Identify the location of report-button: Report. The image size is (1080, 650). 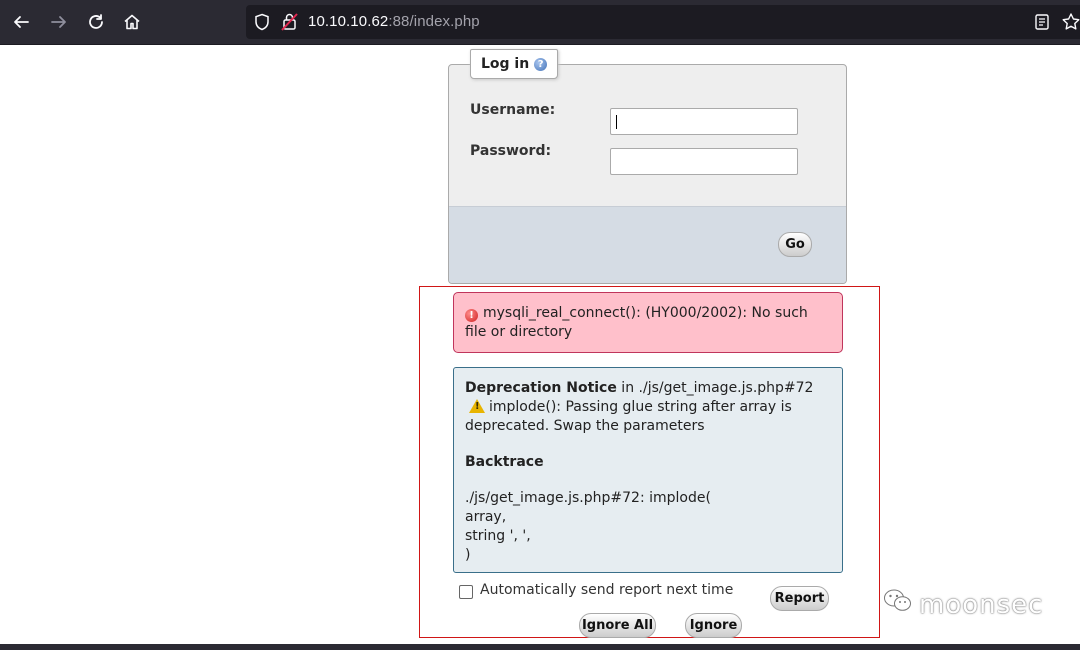
(799, 598).